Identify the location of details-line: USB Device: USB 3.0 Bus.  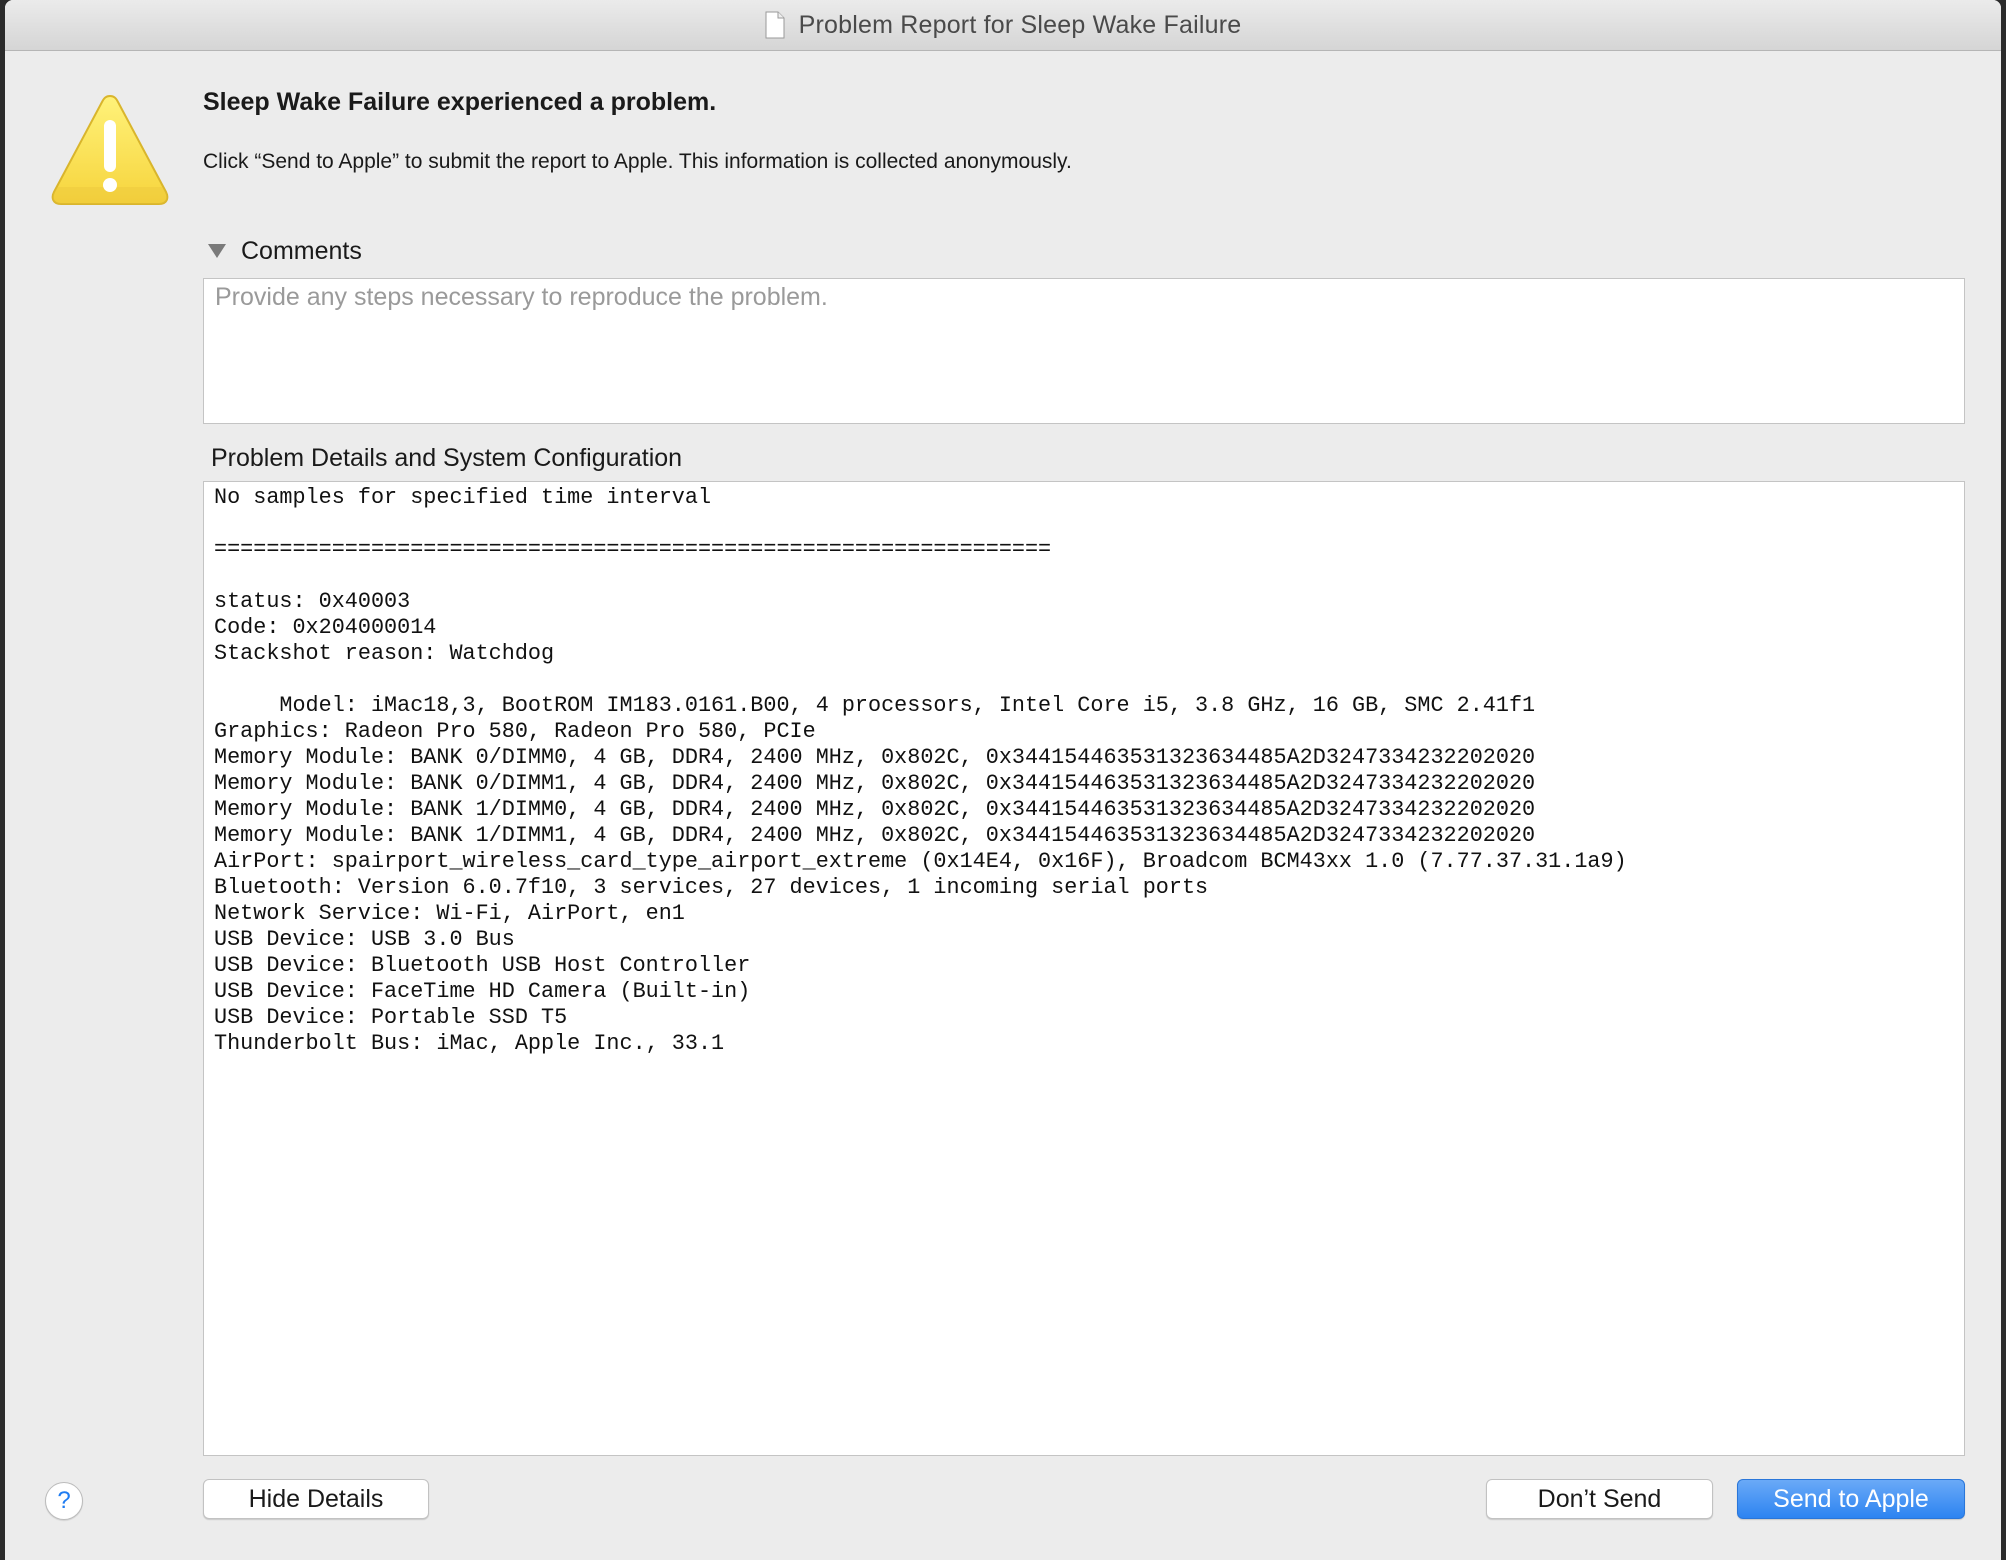
(364, 939).